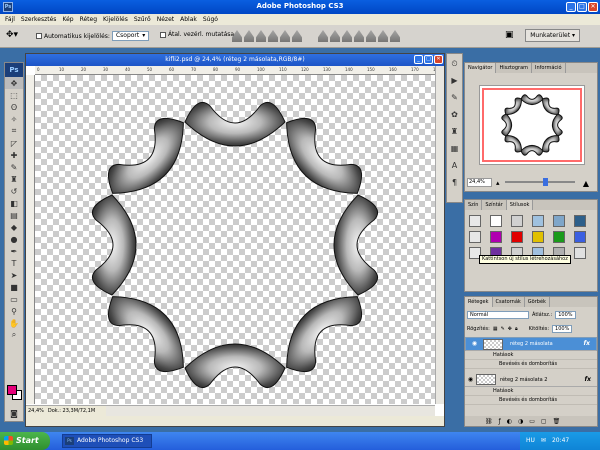  What do you see at coordinates (142, 19) in the screenshot?
I see `menu-filter: Szűrő` at bounding box center [142, 19].